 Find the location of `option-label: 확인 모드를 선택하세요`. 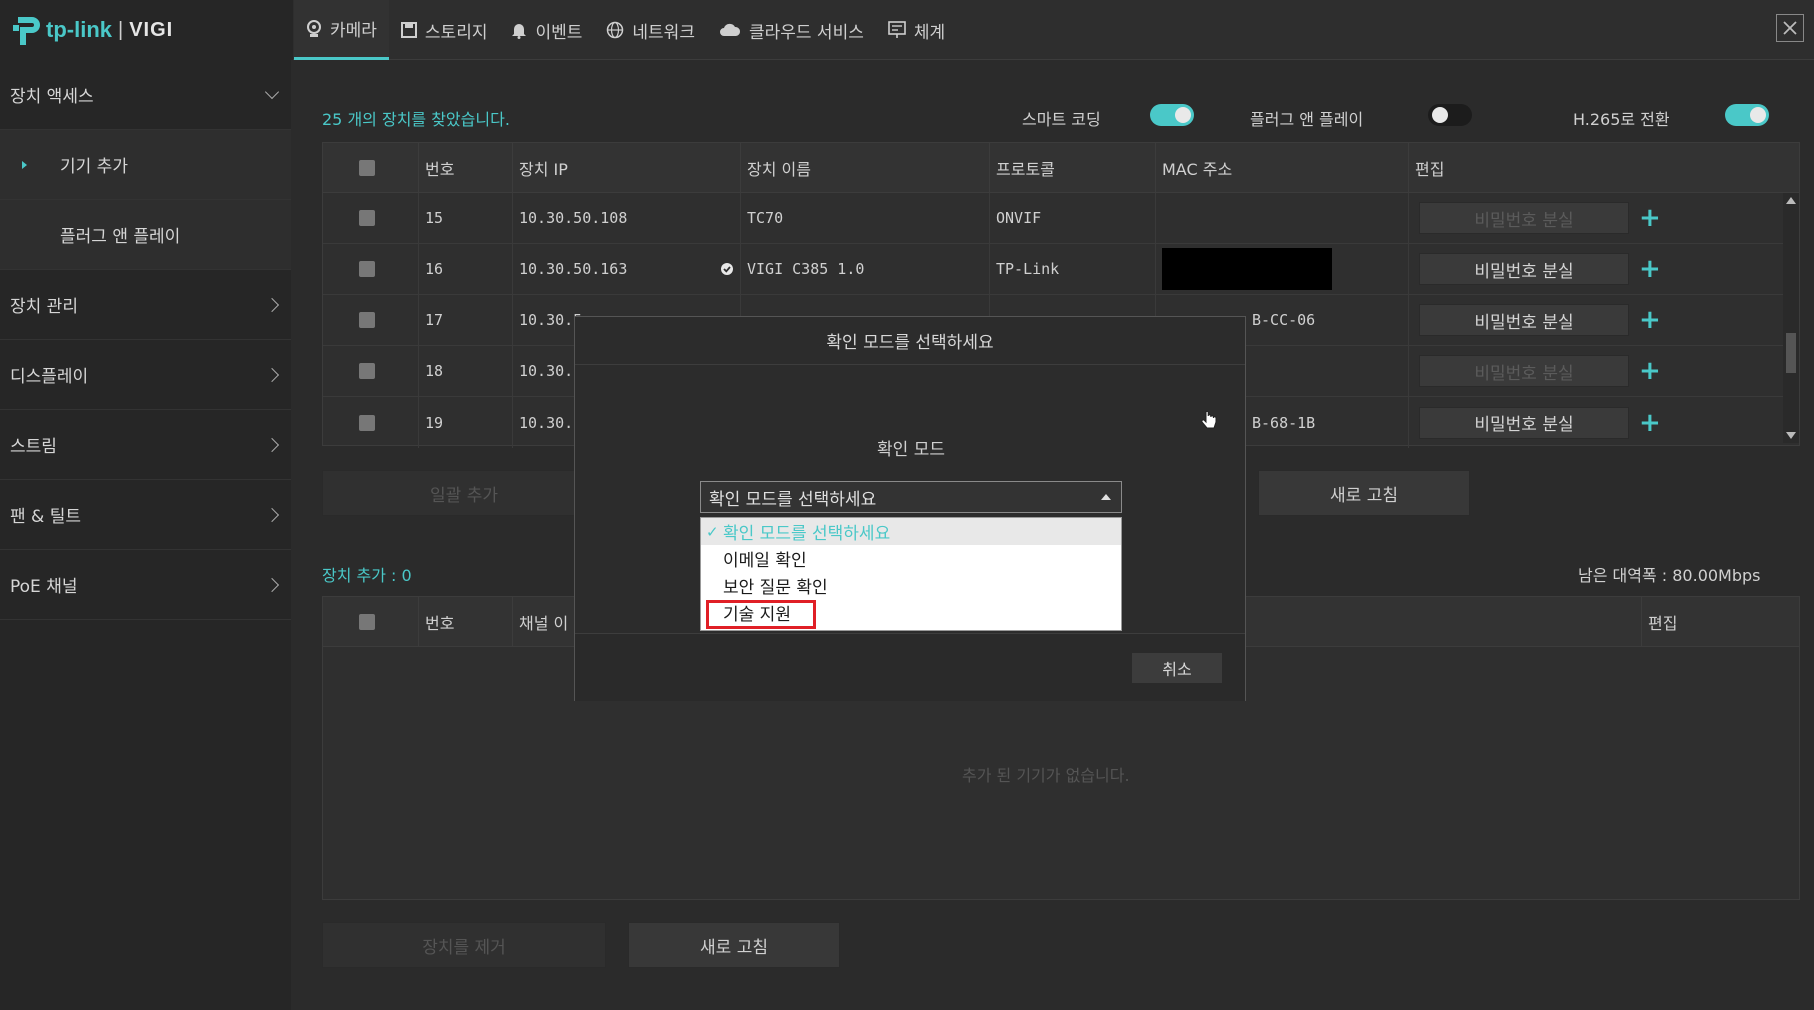

option-label: 확인 모드를 선택하세요 is located at coordinates (807, 534).